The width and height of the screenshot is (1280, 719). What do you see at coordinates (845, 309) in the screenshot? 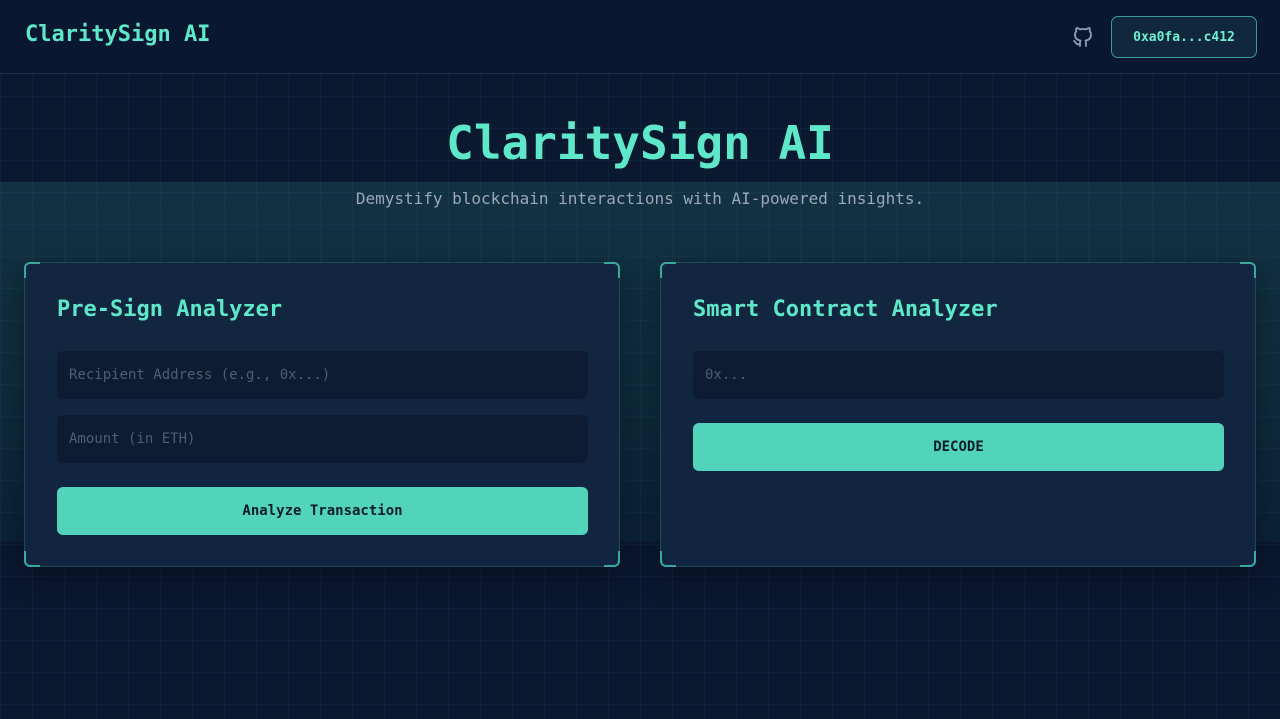
I see `card-title: Smart Contract Analyzer` at bounding box center [845, 309].